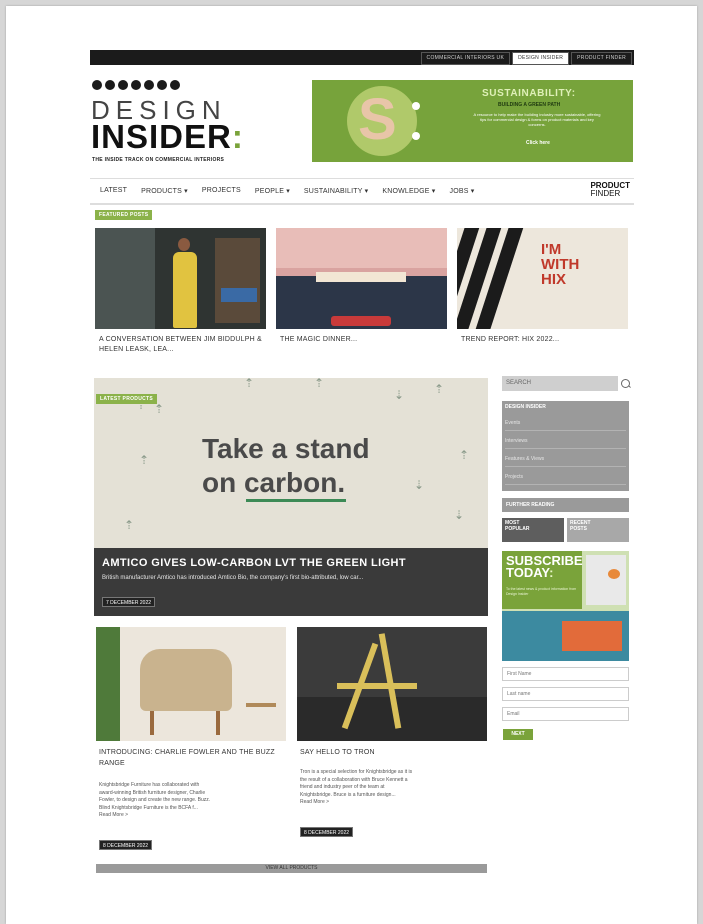 This screenshot has height=924, width=703. What do you see at coordinates (565, 674) in the screenshot?
I see `first-name-field: First Name` at bounding box center [565, 674].